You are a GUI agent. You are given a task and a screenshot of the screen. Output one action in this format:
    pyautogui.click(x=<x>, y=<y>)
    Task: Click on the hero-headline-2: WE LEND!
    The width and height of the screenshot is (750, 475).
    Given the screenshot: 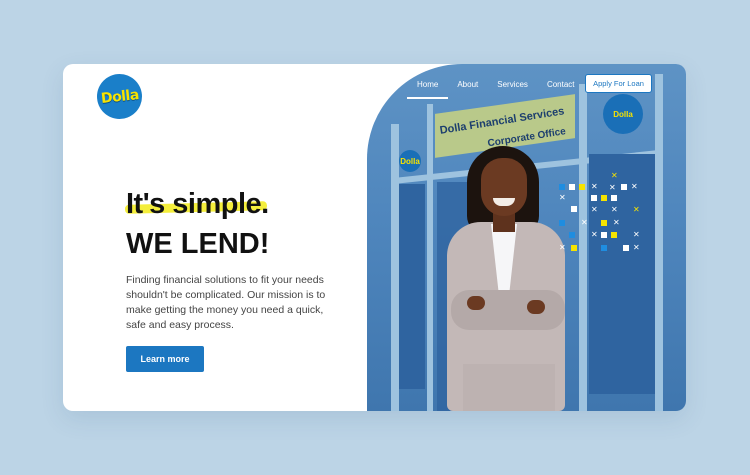 What is the action you would take?
    pyautogui.click(x=198, y=244)
    